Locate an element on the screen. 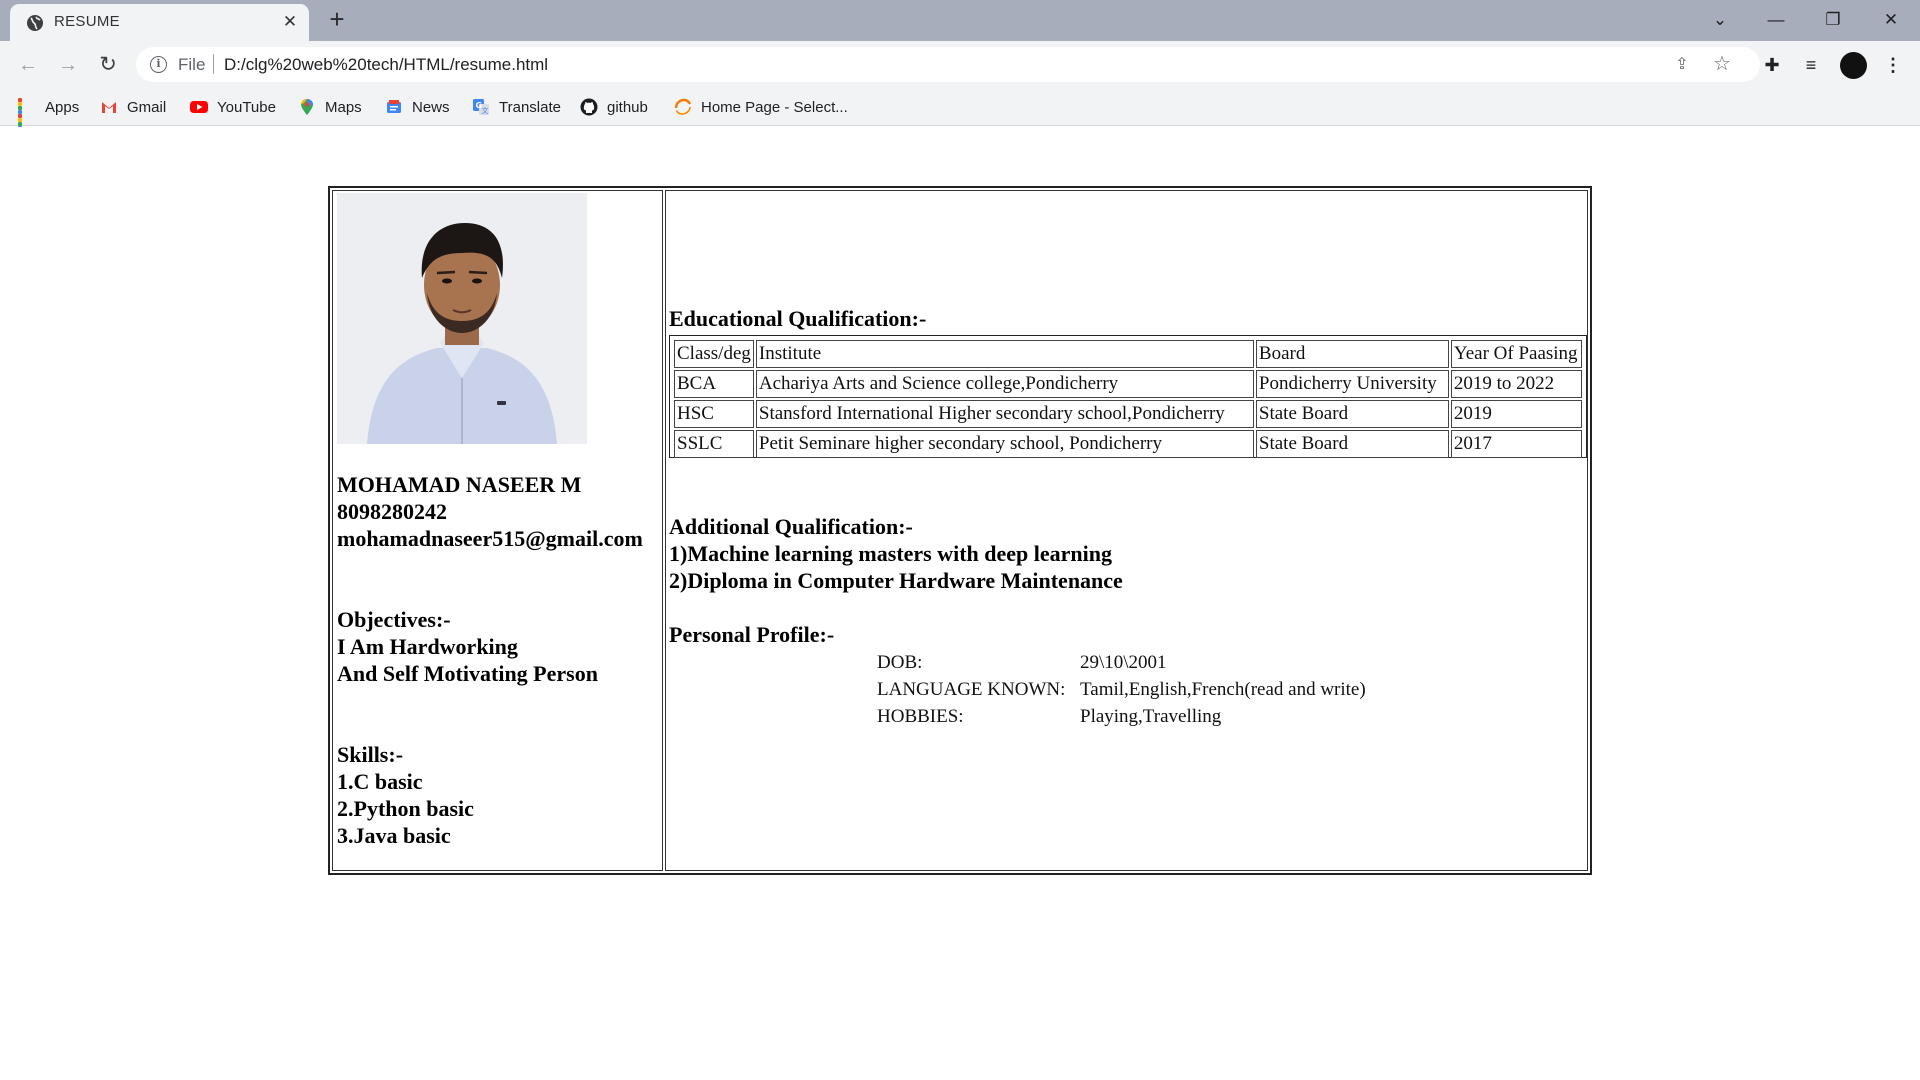  bookmark-label: YouTube is located at coordinates (246, 107).